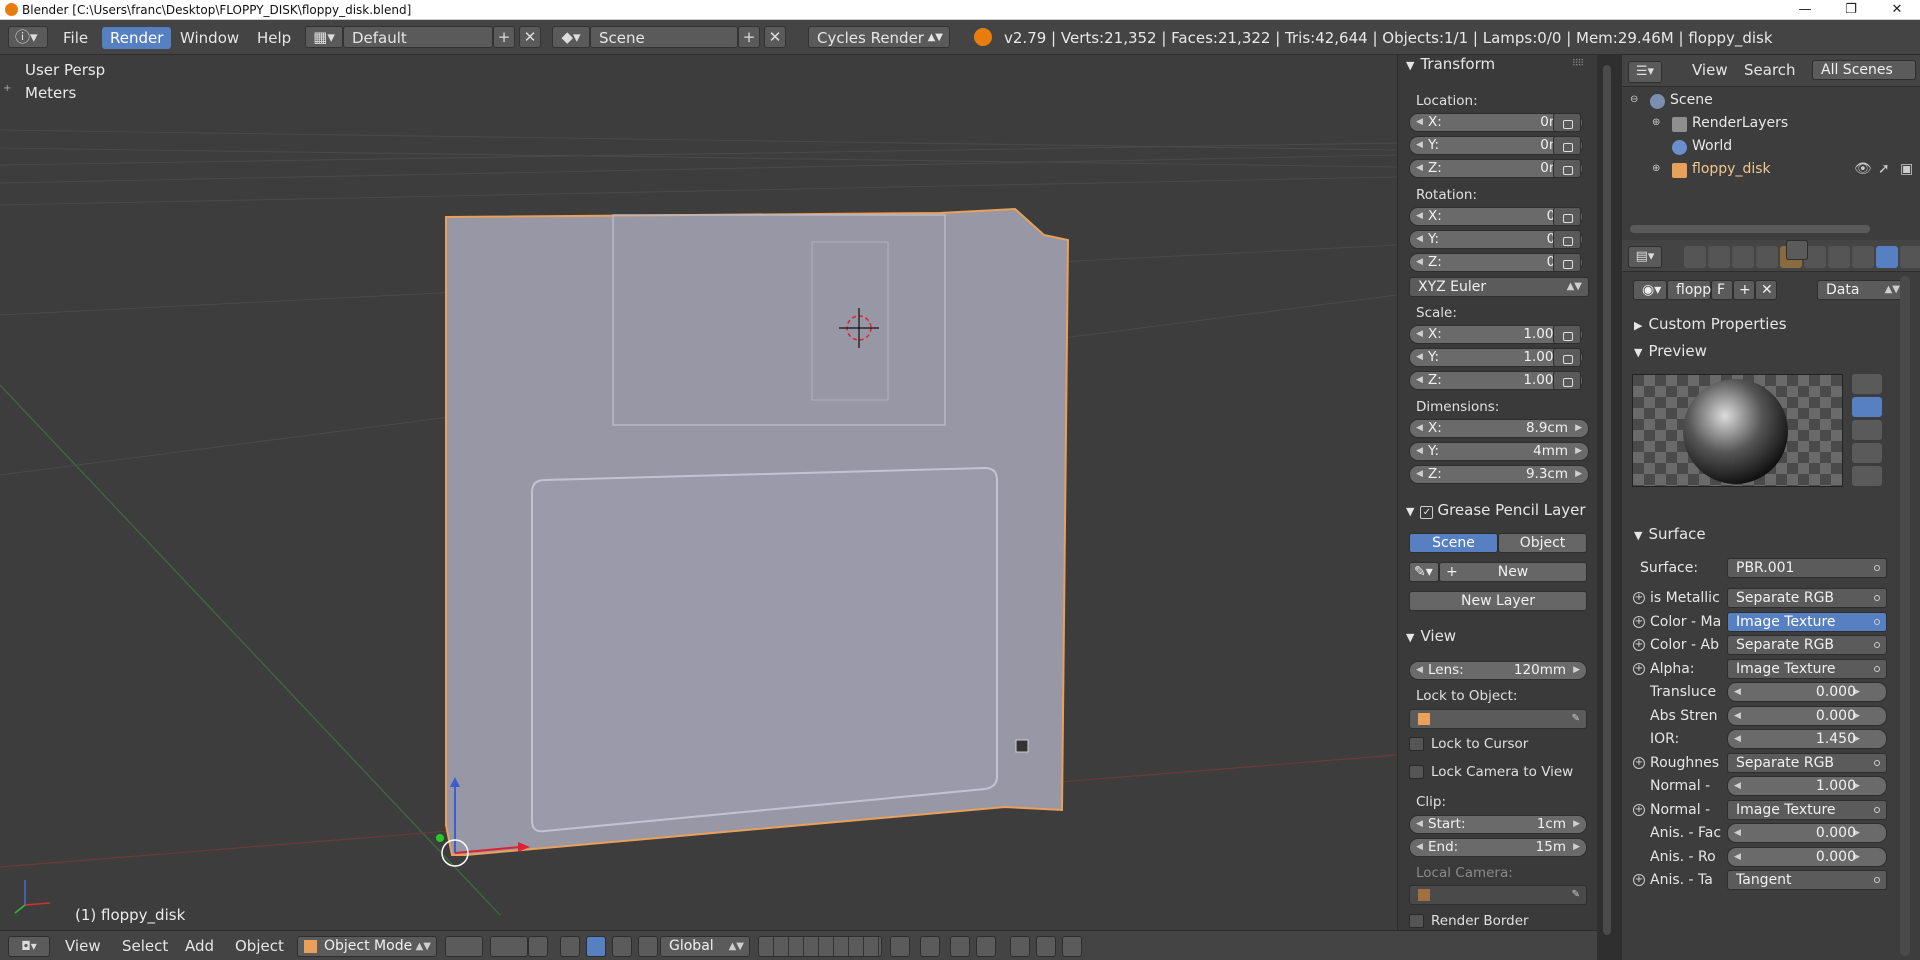 Image resolution: width=1920 pixels, height=960 pixels. What do you see at coordinates (1427, 512) in the screenshot?
I see `checkbox-checked-icon: ✓` at bounding box center [1427, 512].